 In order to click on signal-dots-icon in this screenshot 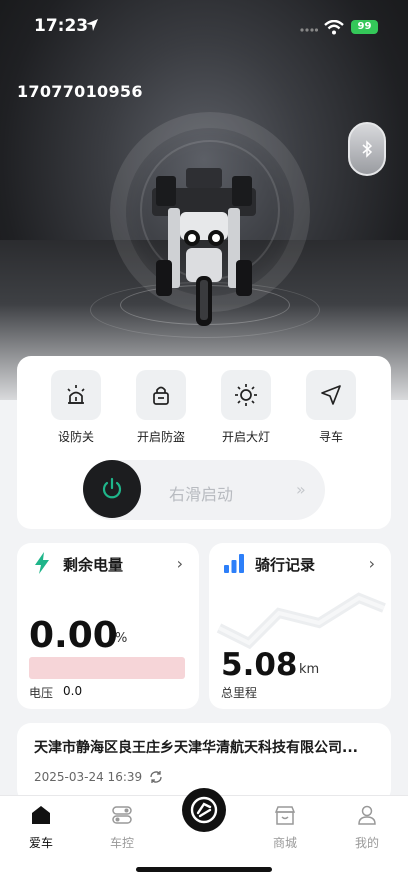, I will do `click(309, 30)`.